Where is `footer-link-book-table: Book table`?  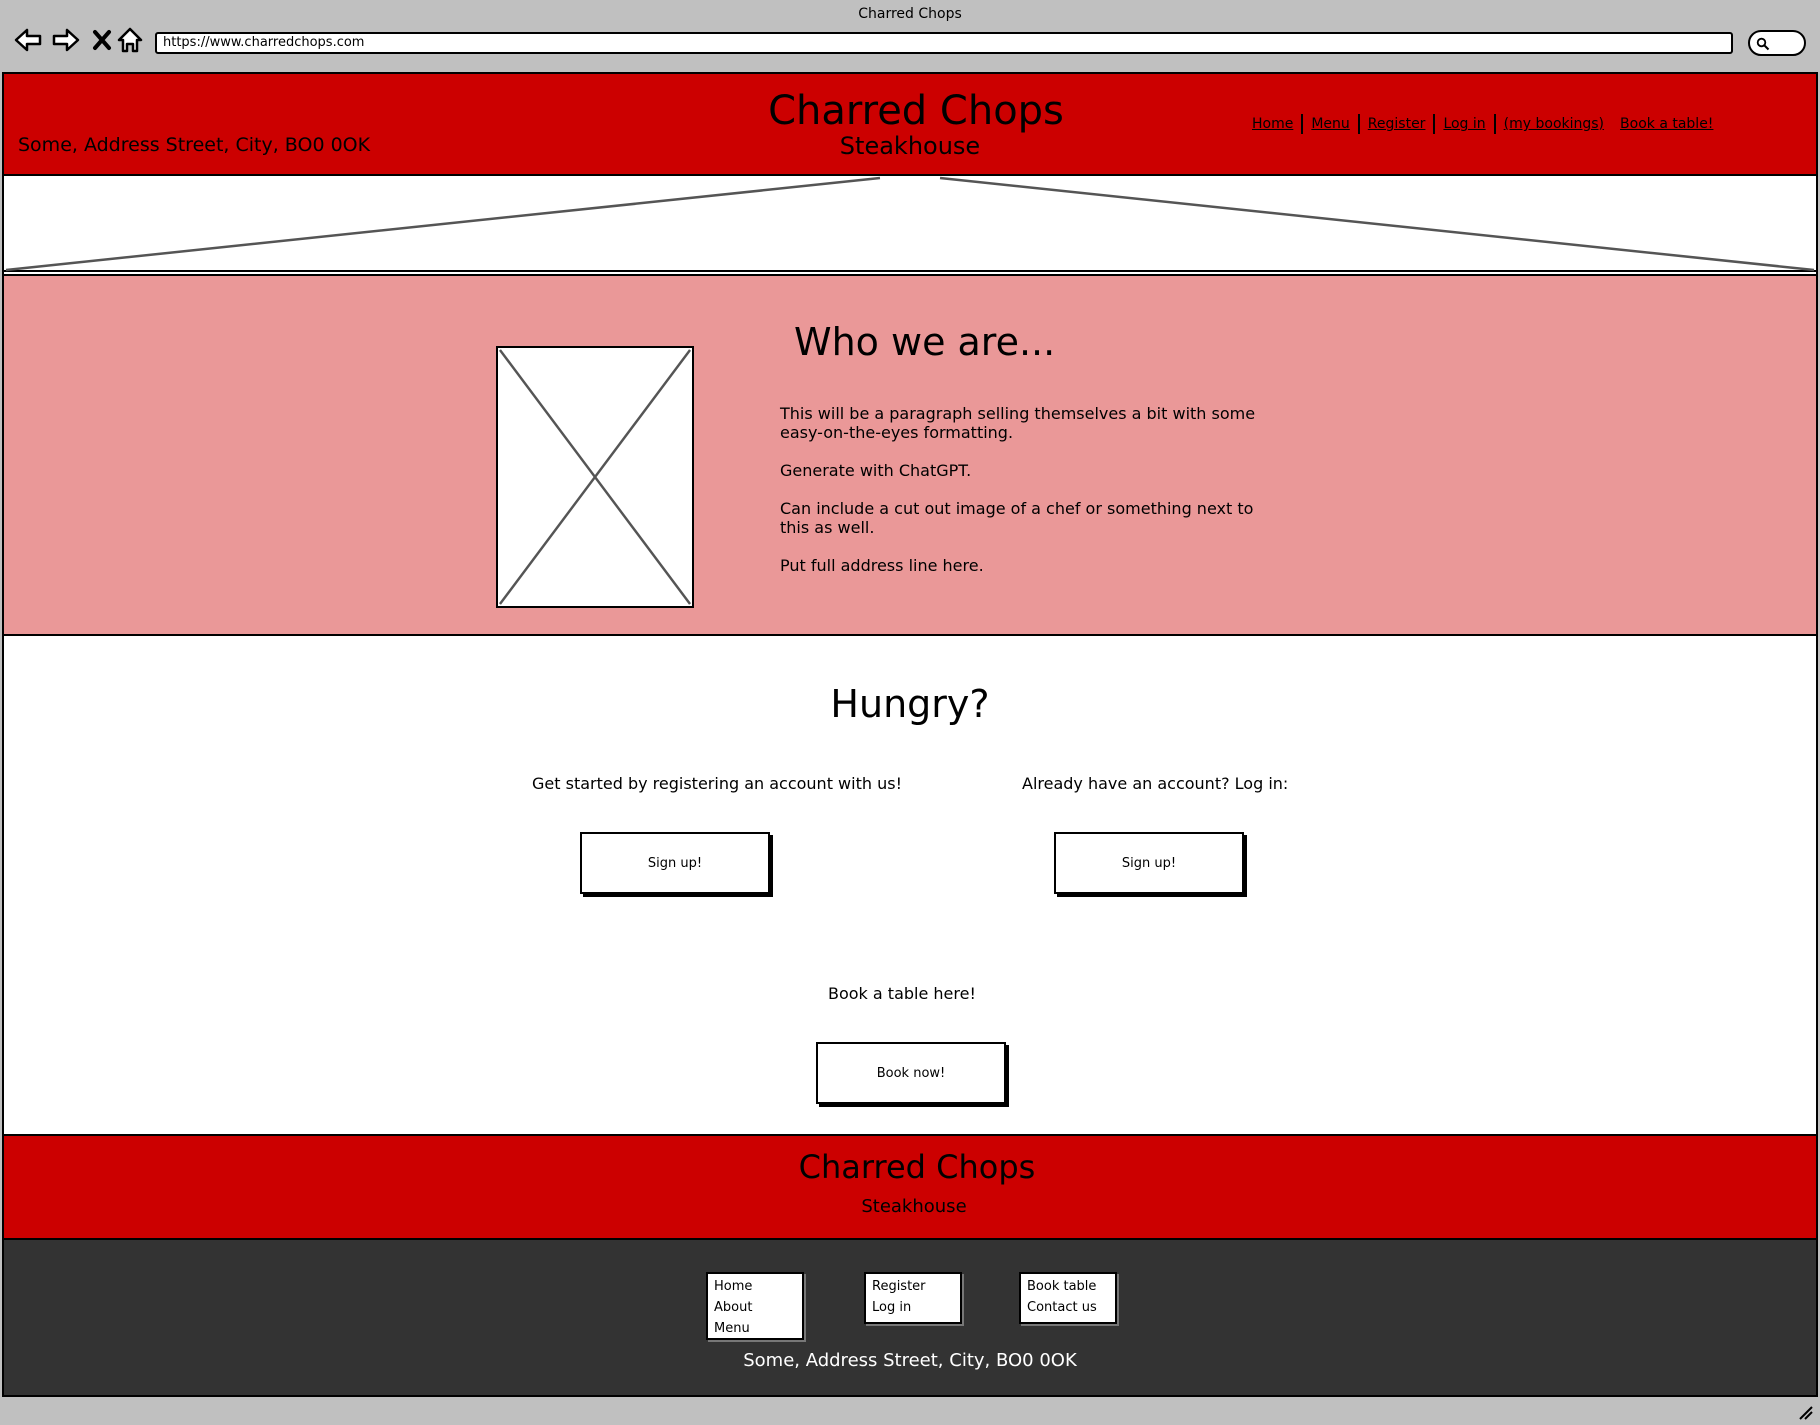
footer-link-book-table: Book table is located at coordinates (1068, 1286).